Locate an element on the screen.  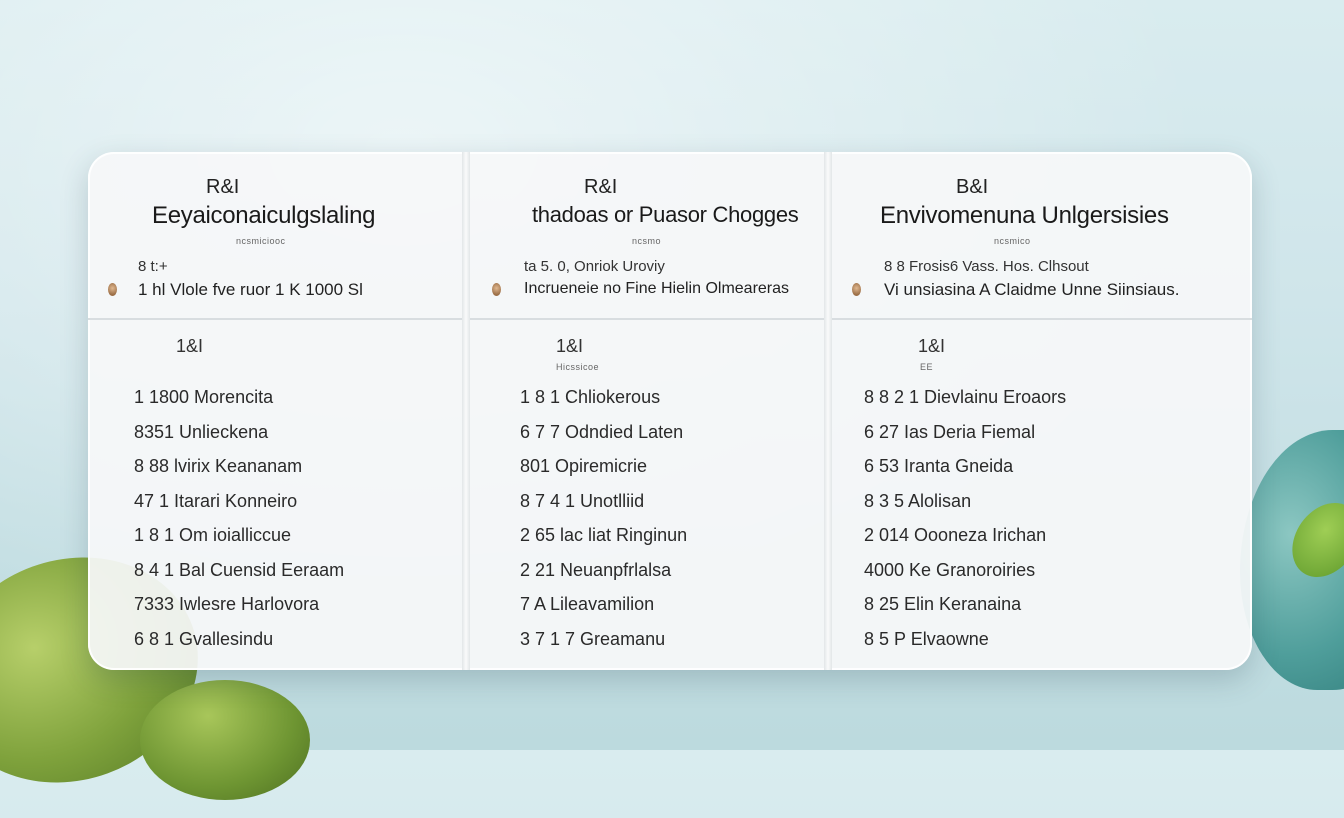
list-item: 8 3 5 Alolisan is located at coordinates (918, 500).